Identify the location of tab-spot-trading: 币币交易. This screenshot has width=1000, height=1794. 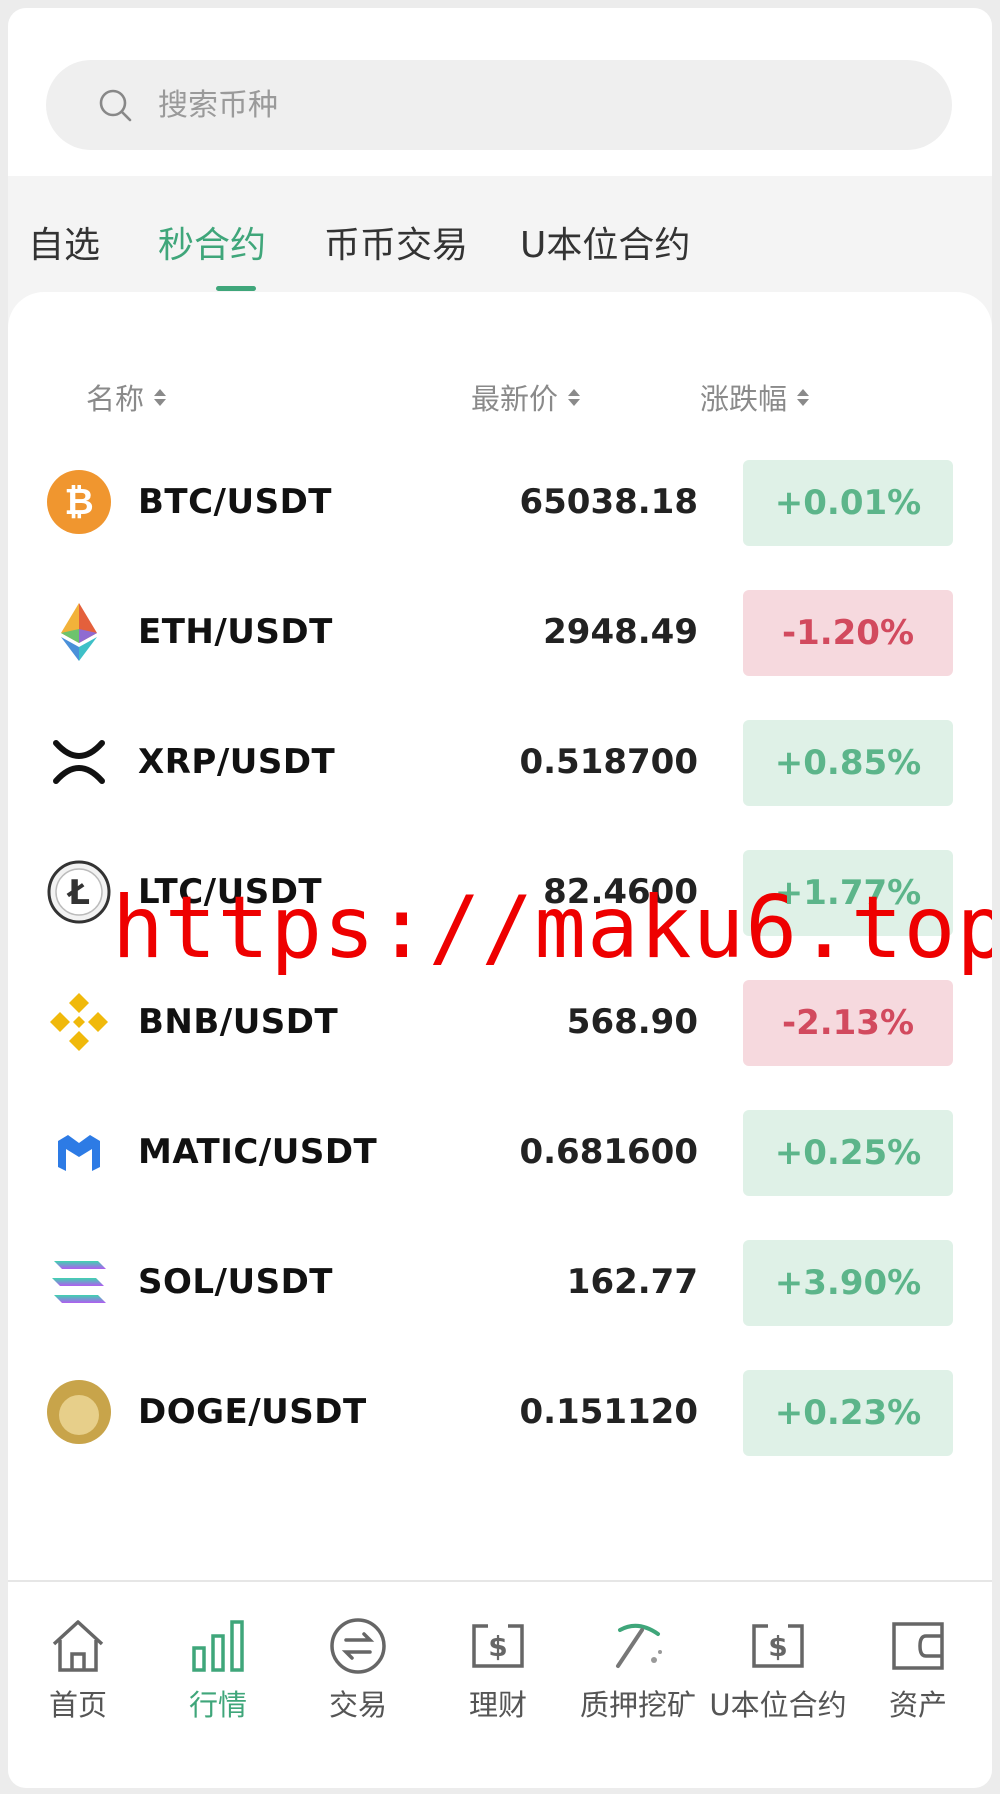
(396, 242).